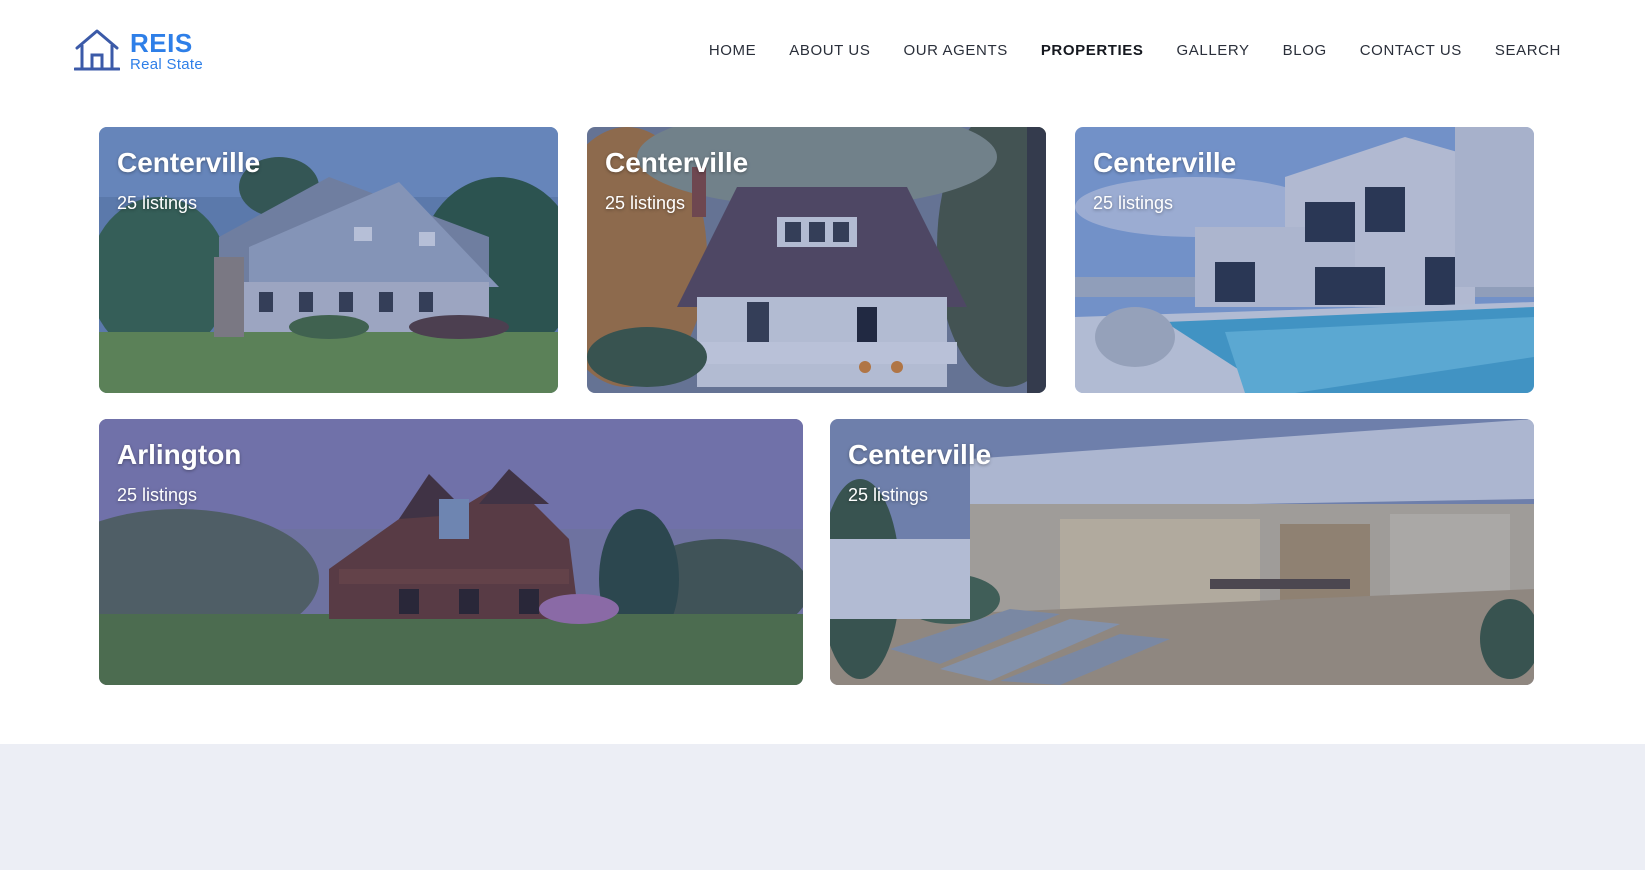 The width and height of the screenshot is (1645, 870). Describe the element at coordinates (822, 807) in the screenshot. I see `footer-band` at that location.